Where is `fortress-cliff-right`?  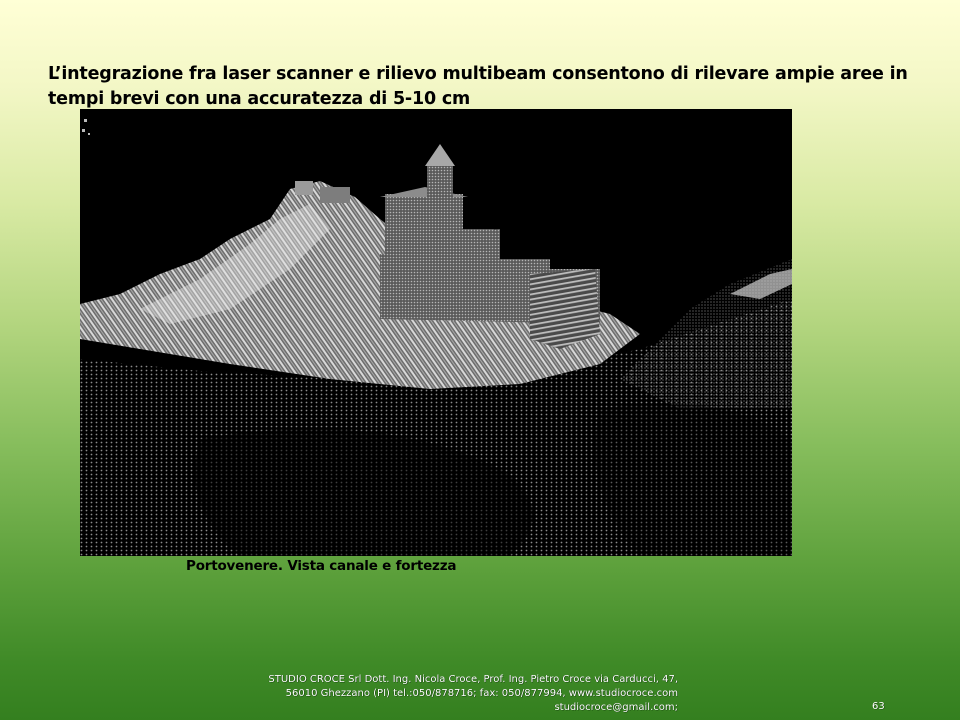
fortress-cliff-right is located at coordinates (565, 309).